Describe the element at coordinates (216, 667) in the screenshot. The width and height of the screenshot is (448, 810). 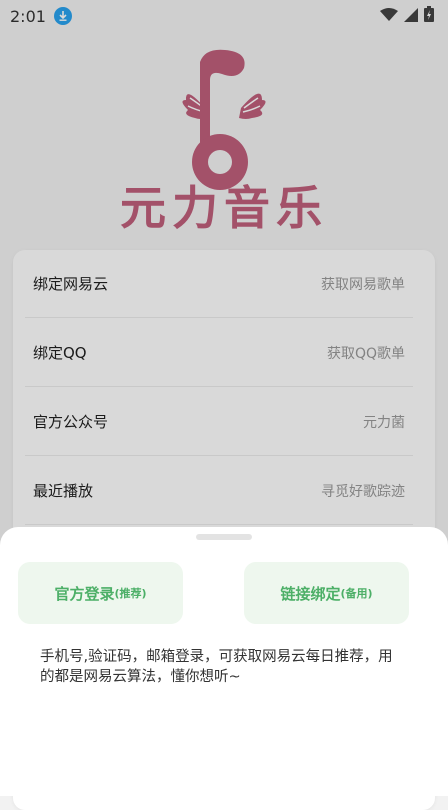
I see `login-description: 手机号,验证码，邮箱登录，可获取网易云每日推荐，用的都是网易云算法，懂你想听~` at that location.